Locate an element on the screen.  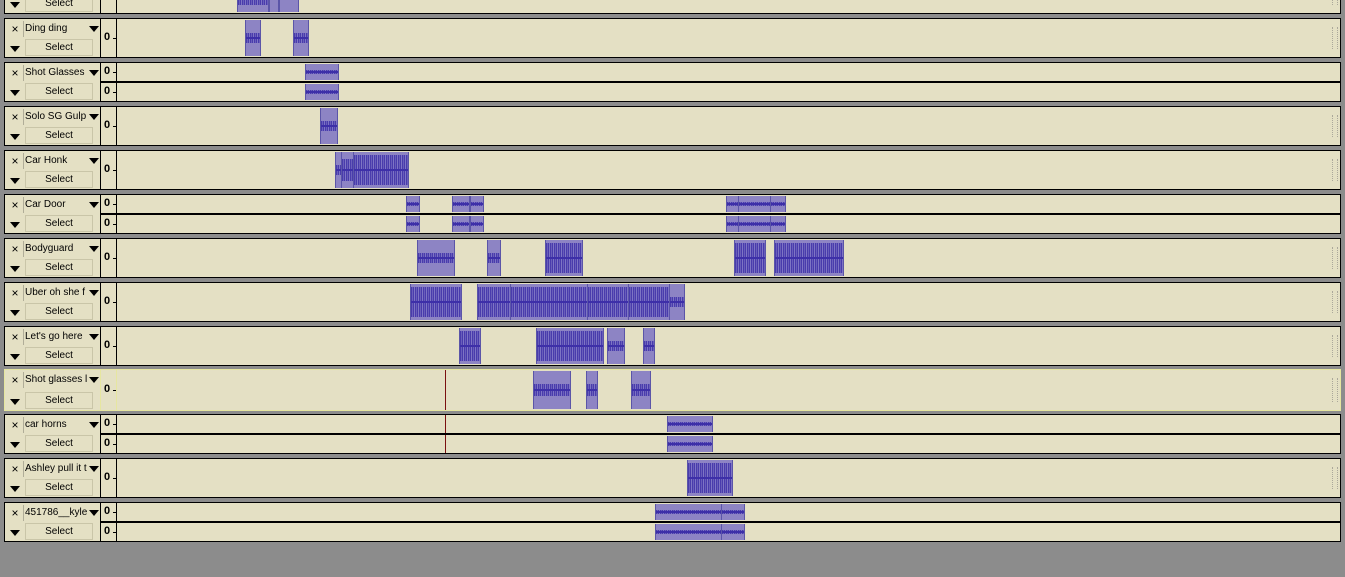
track-name-menu: 451786__kyle is located at coordinates (57, 513).